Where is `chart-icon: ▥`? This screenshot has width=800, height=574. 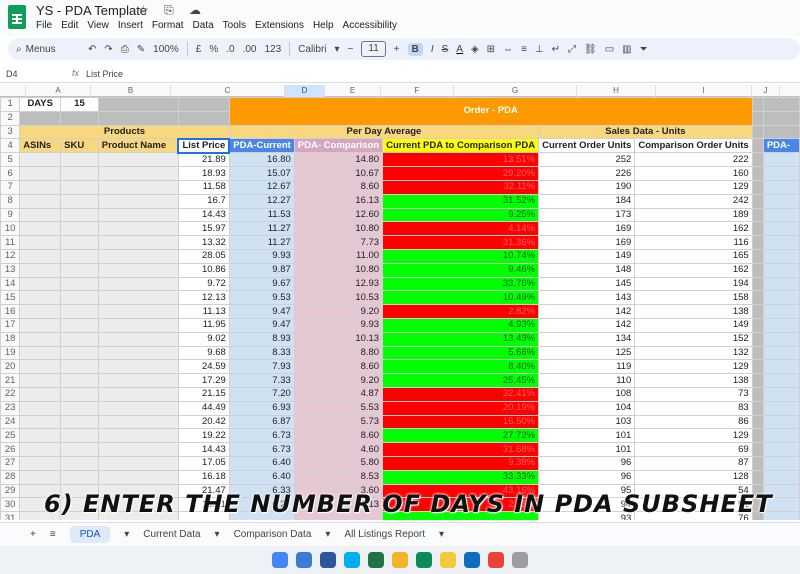 chart-icon: ▥ is located at coordinates (626, 49).